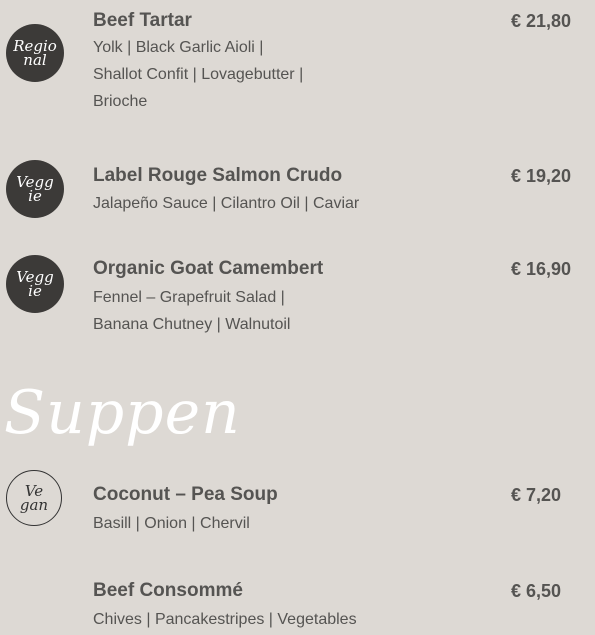 Image resolution: width=595 pixels, height=635 pixels. I want to click on dish-name: Beef Consommé, so click(168, 590).